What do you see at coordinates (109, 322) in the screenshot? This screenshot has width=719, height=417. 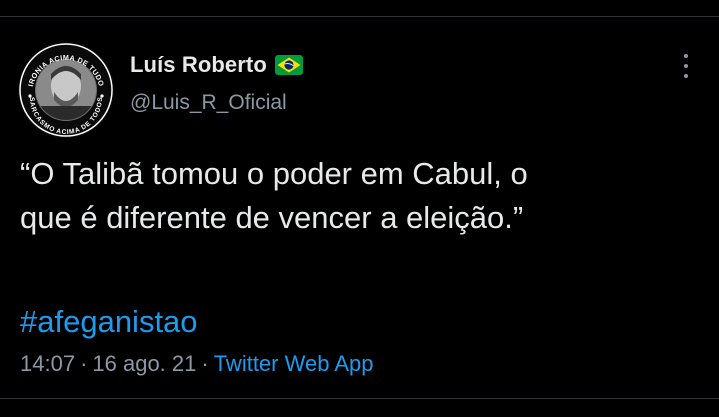 I see `hashtag-link: #afeganistao` at bounding box center [109, 322].